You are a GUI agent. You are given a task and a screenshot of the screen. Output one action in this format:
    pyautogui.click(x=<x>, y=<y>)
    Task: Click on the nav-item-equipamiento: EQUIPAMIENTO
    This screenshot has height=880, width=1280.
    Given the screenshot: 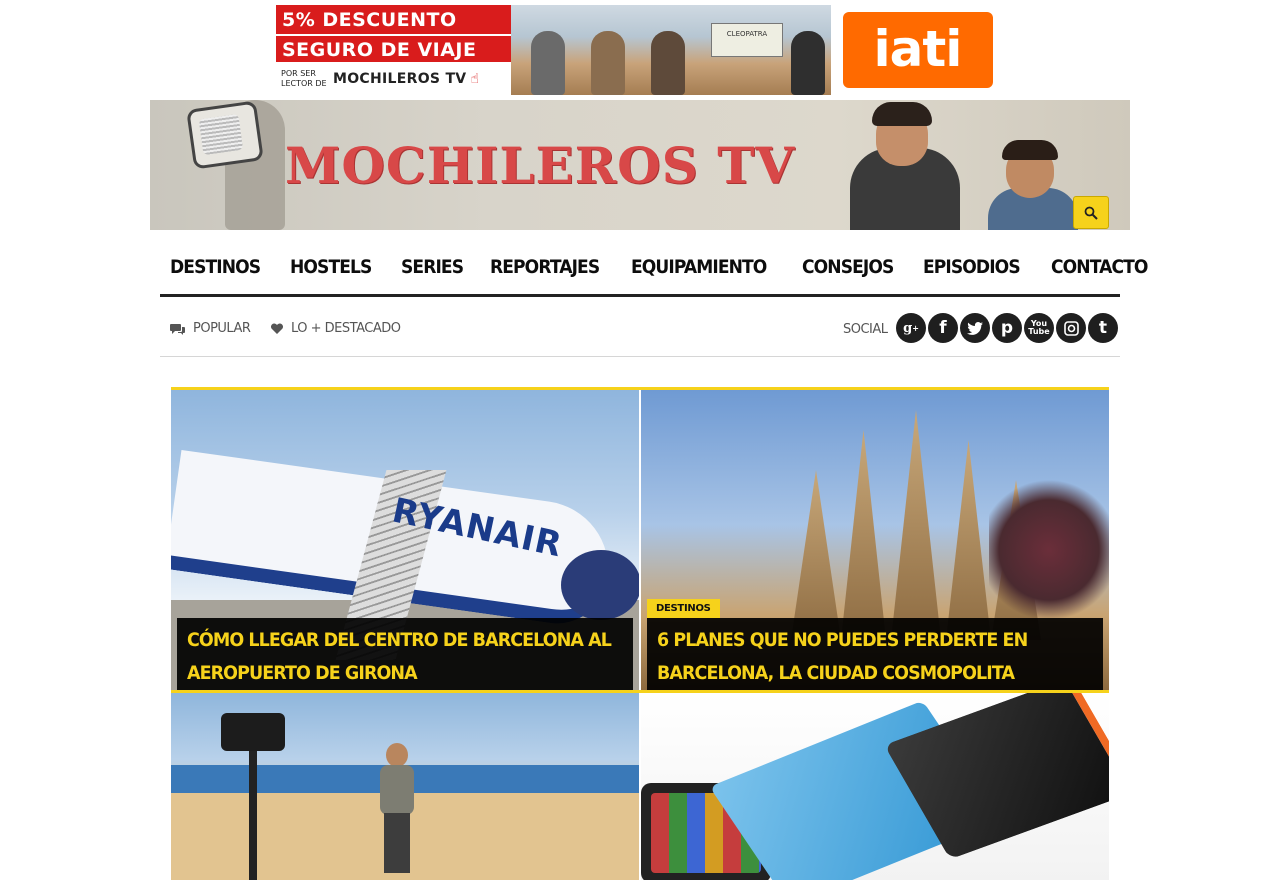 What is the action you would take?
    pyautogui.click(x=699, y=267)
    